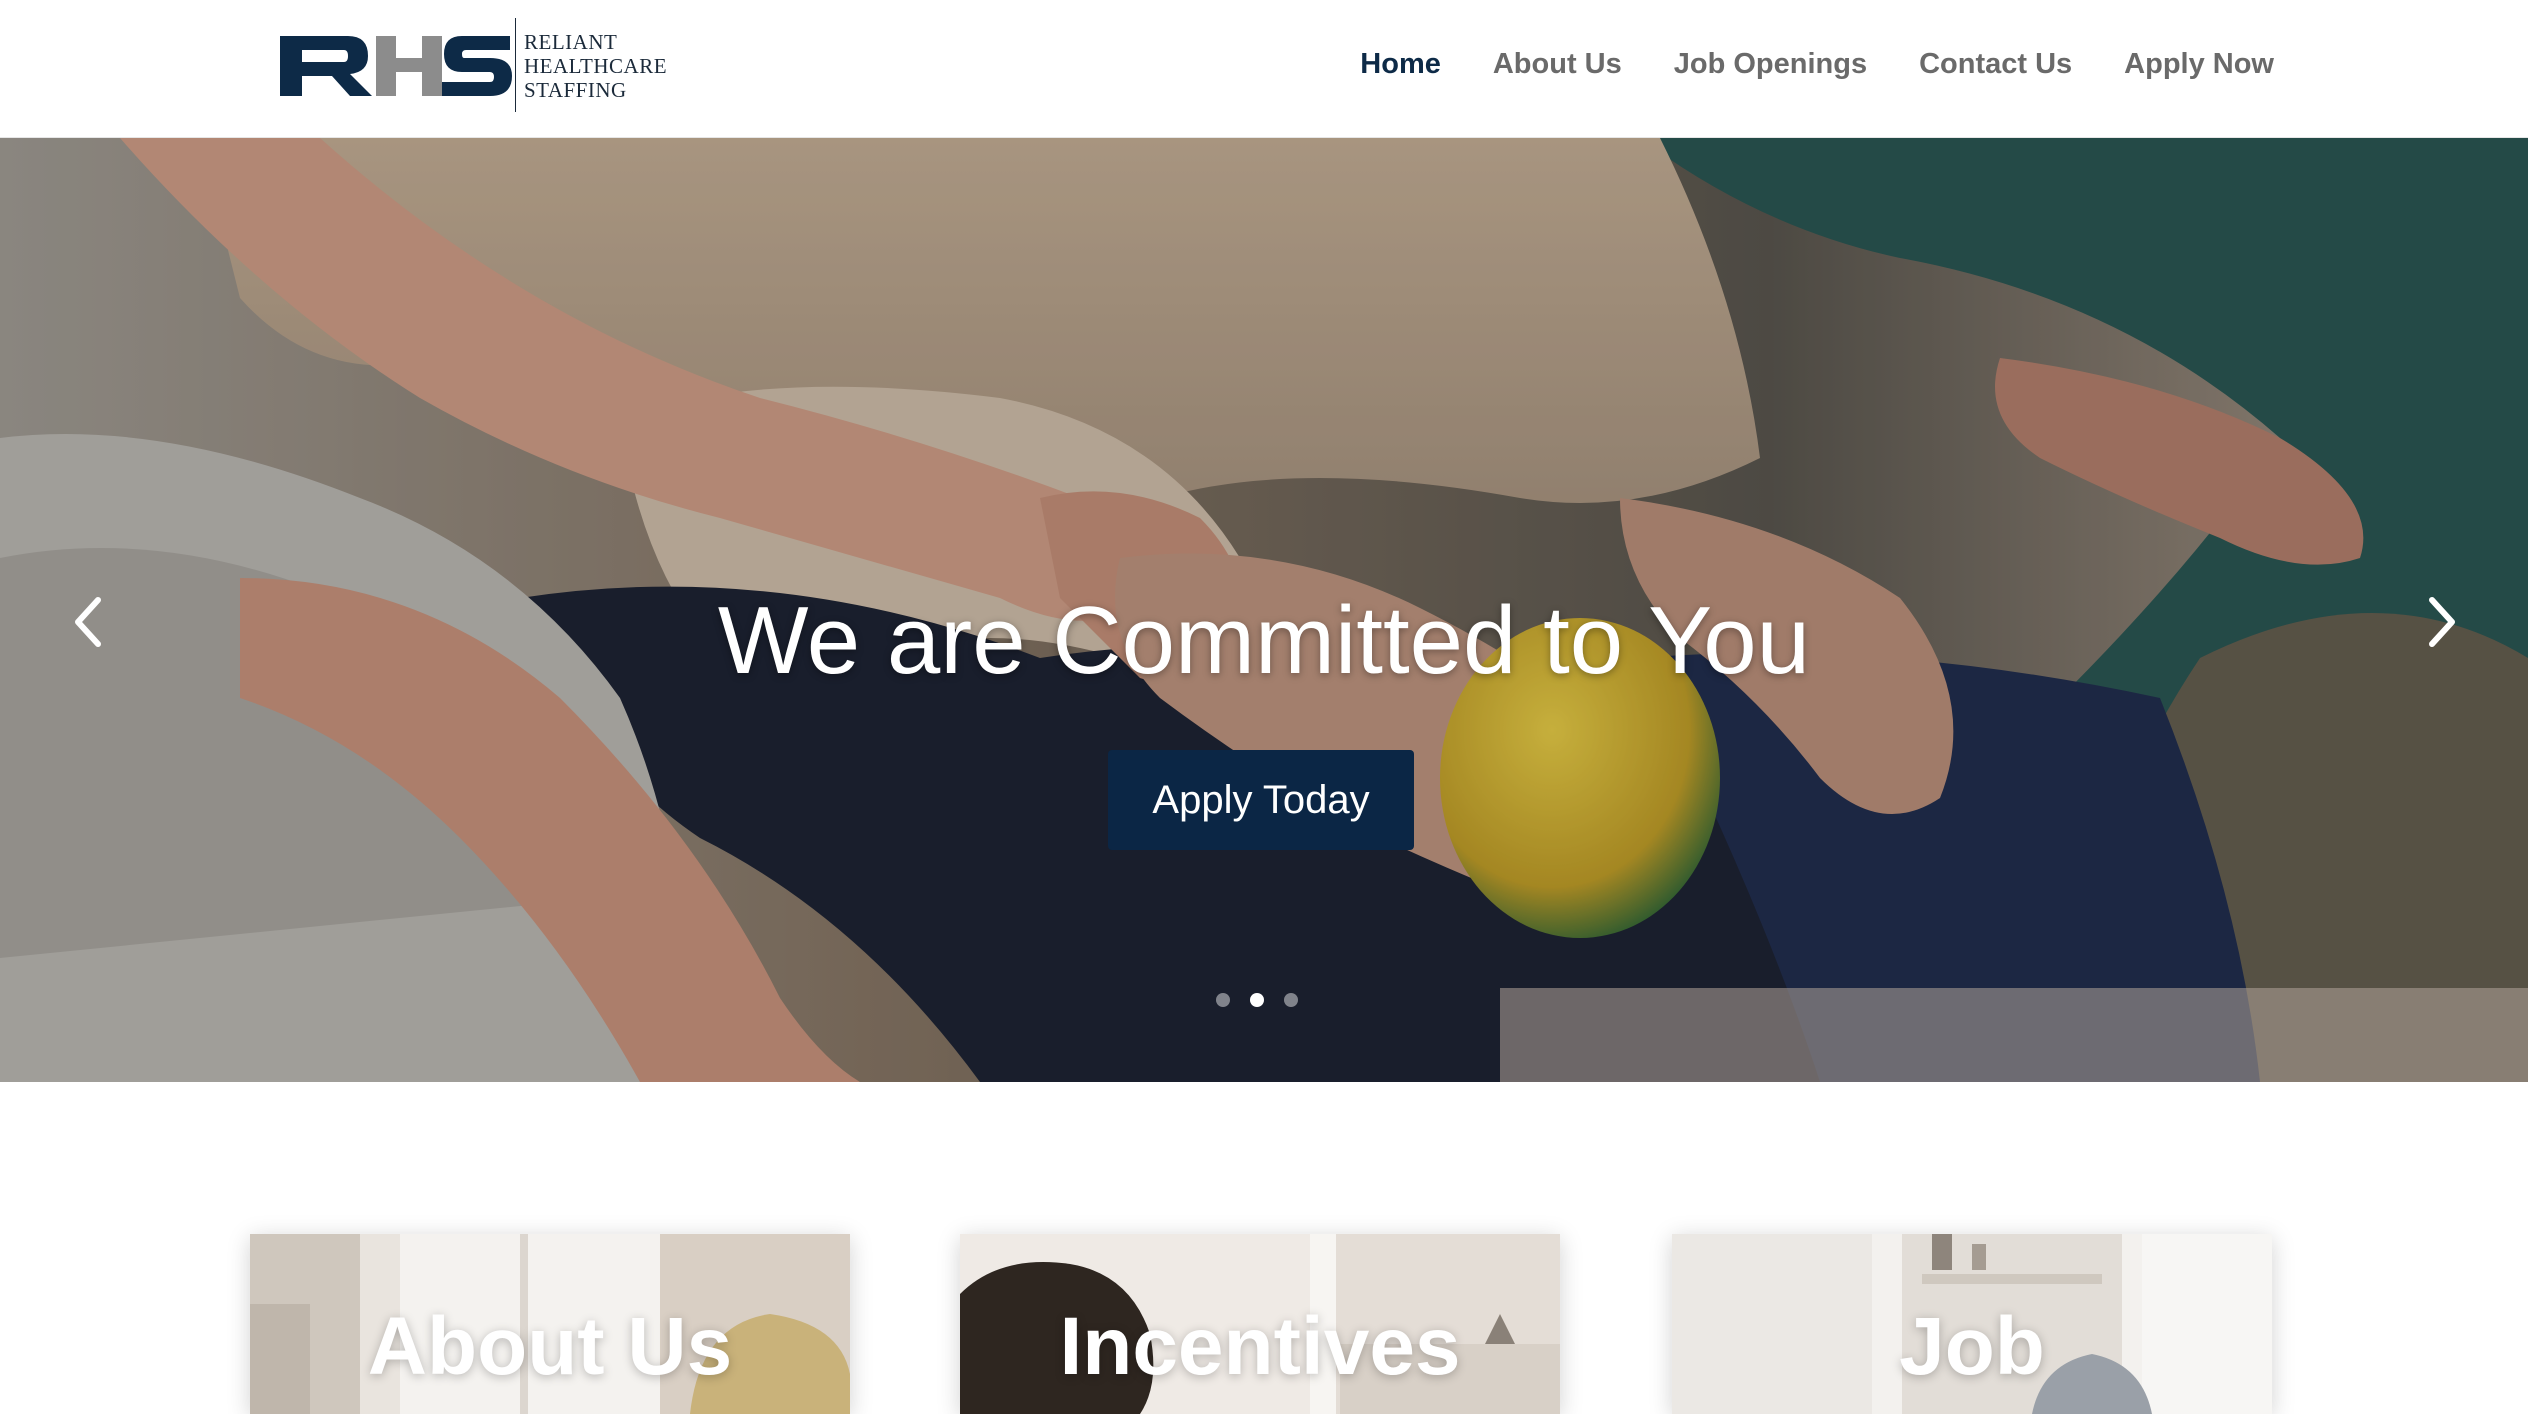 This screenshot has width=2528, height=1414. What do you see at coordinates (1972, 1346) in the screenshot?
I see `card-title: Job` at bounding box center [1972, 1346].